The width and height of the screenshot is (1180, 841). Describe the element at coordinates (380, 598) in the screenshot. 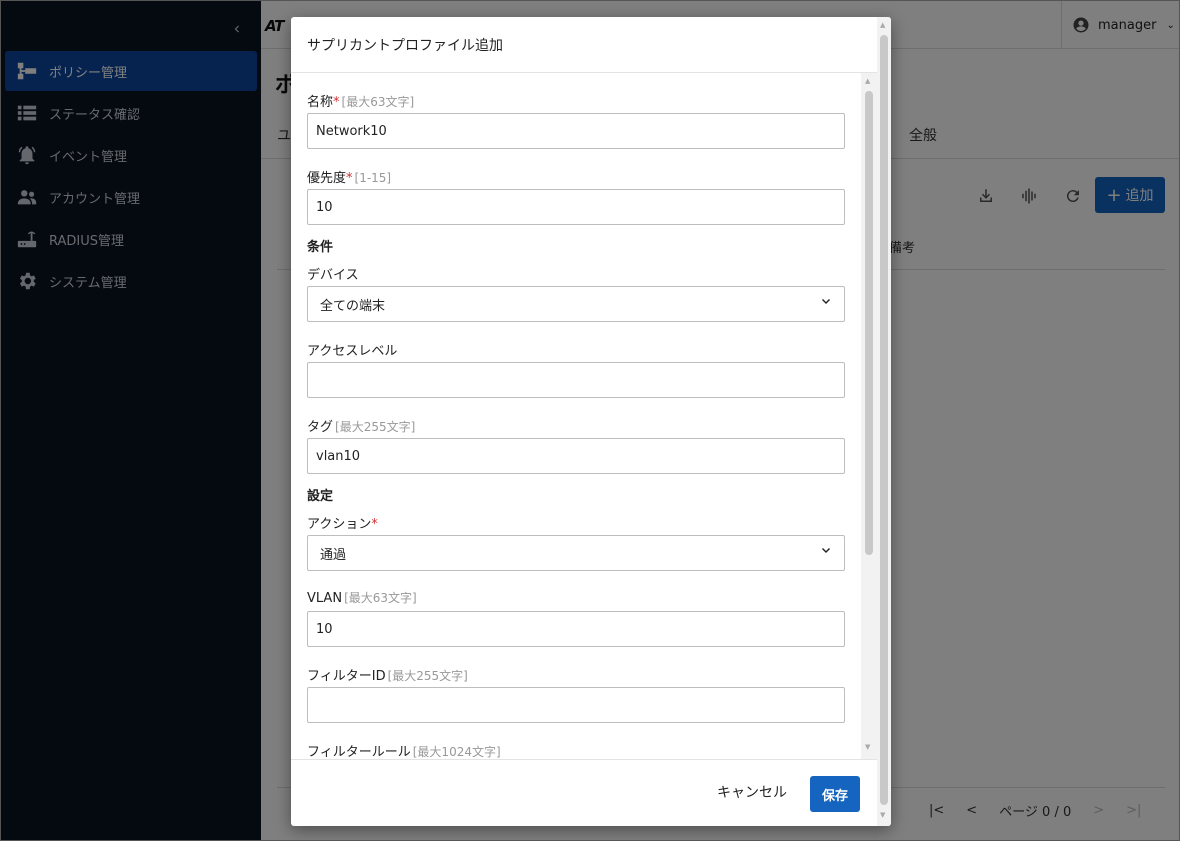

I see `vlan-hint: [最大63文字]` at that location.